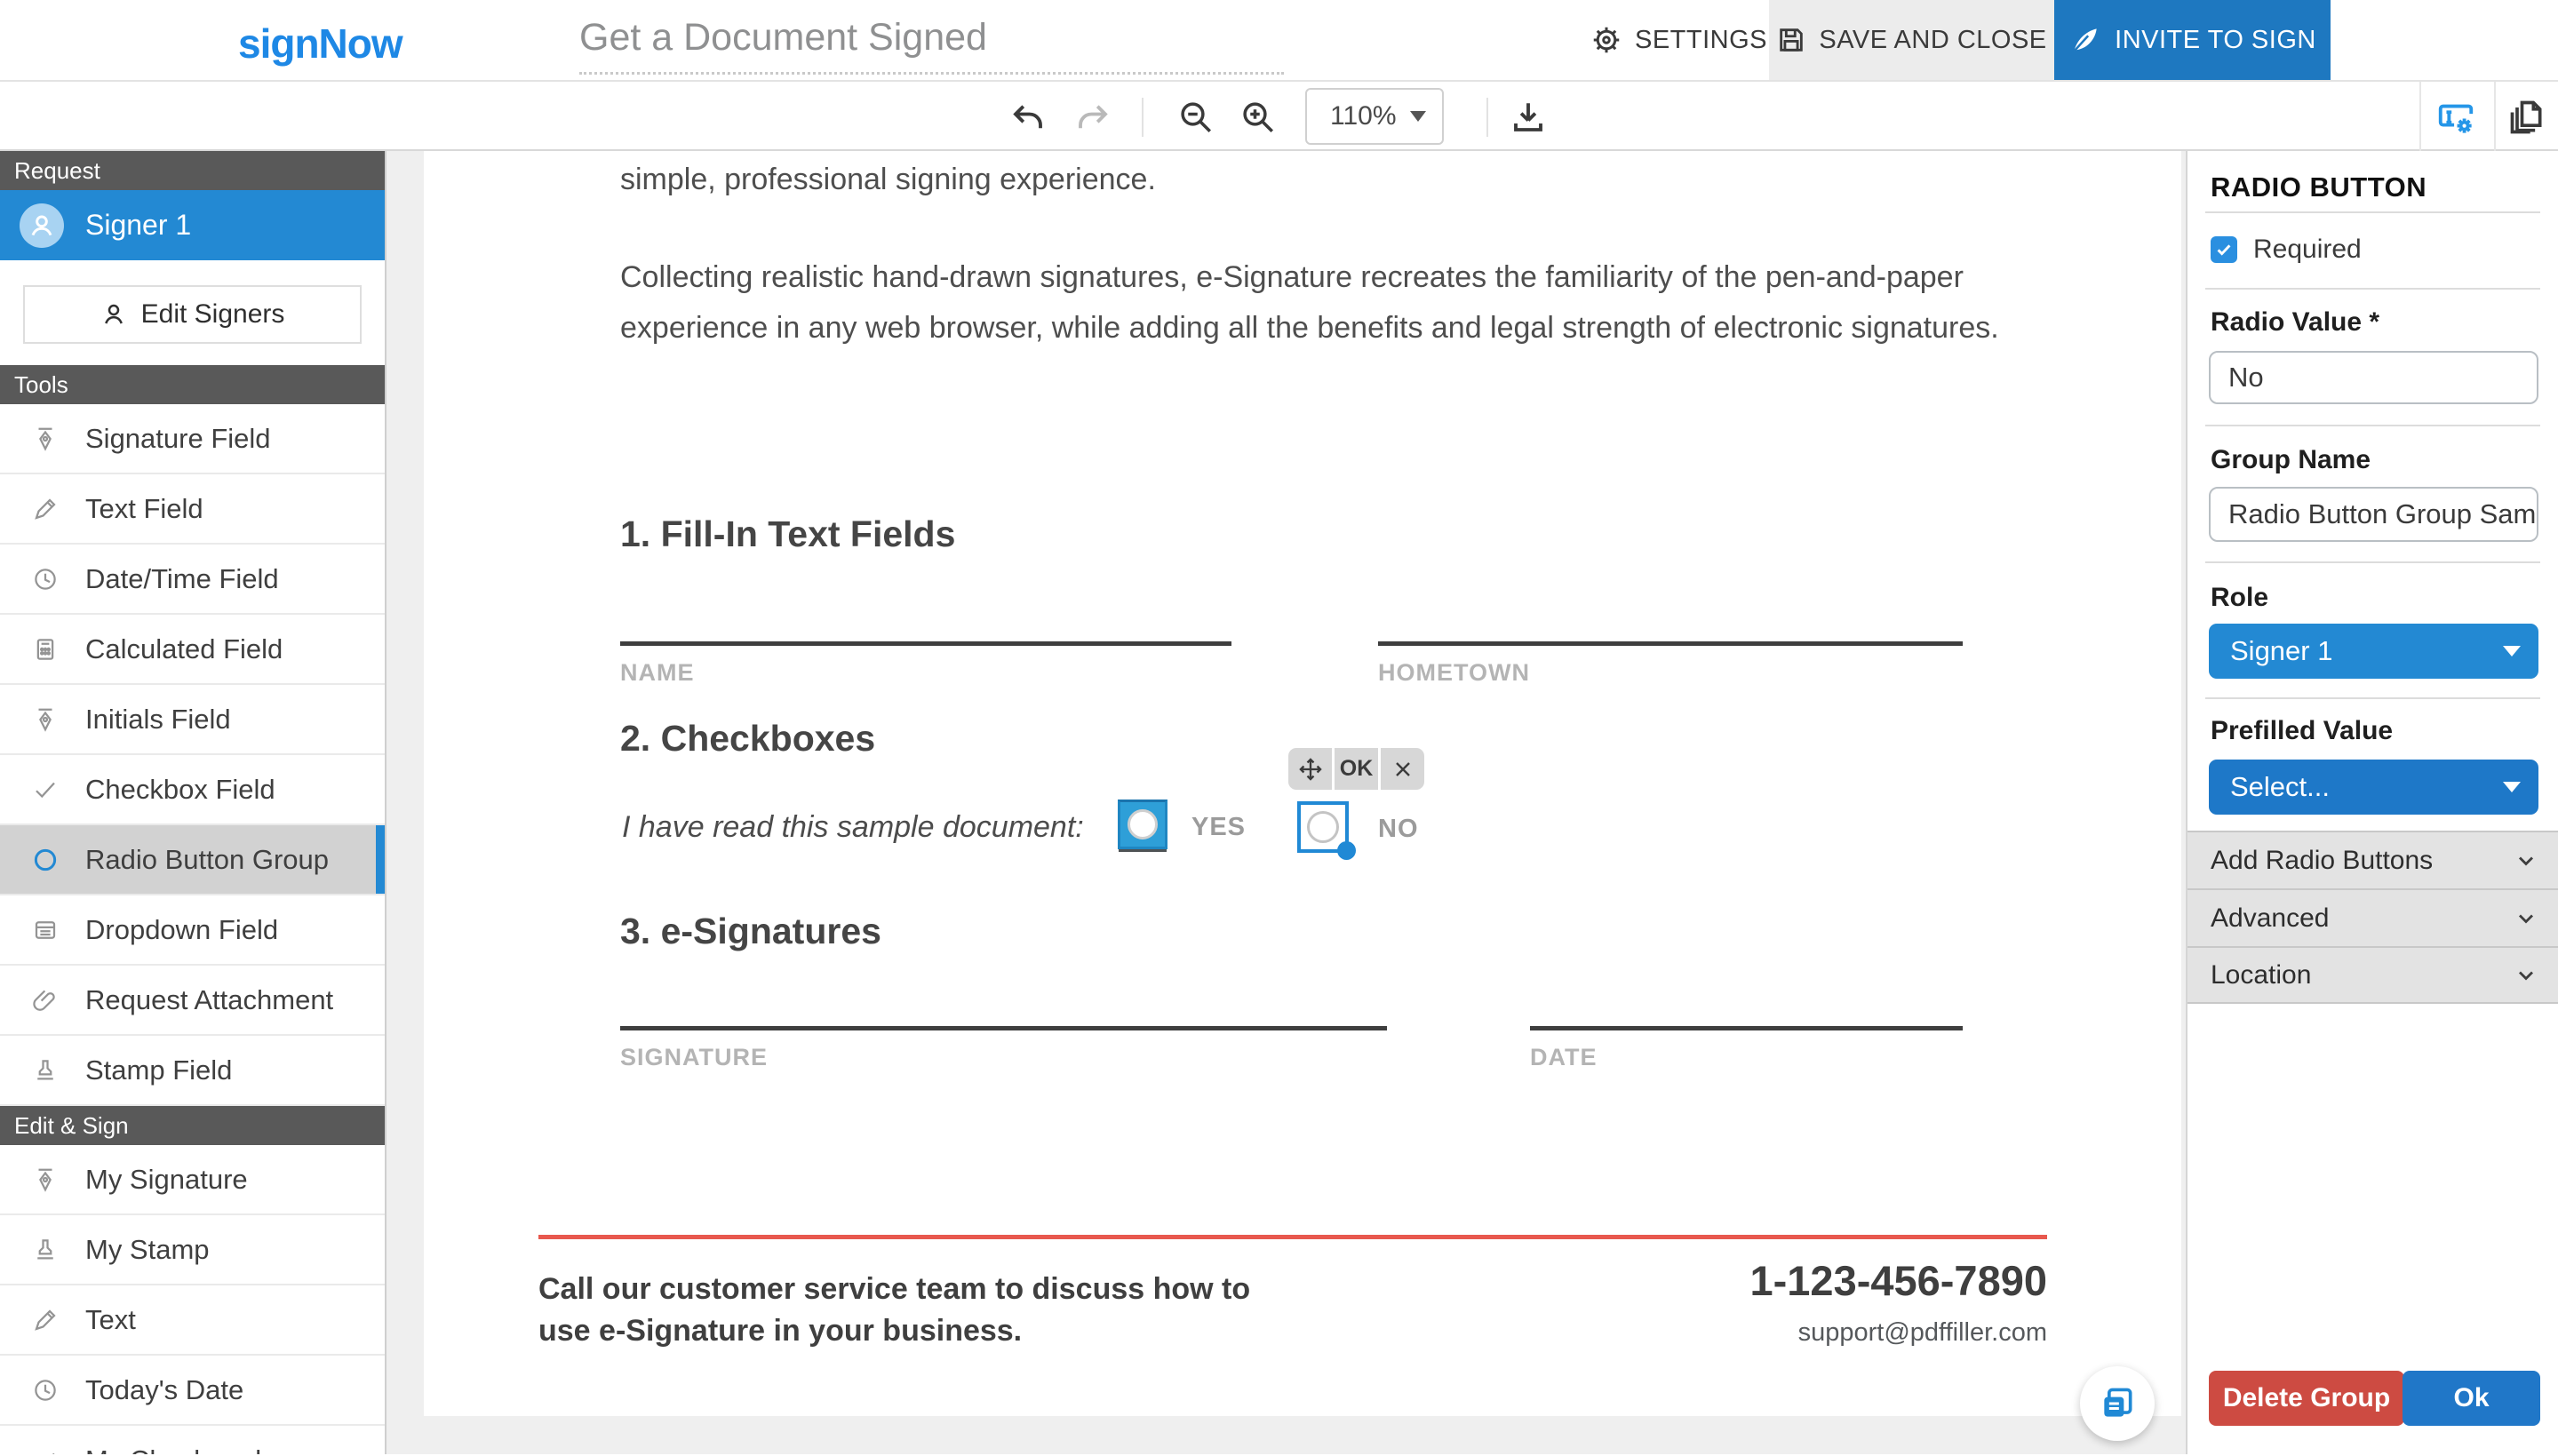 This screenshot has height=1456, width=2558. Describe the element at coordinates (2286, 250) in the screenshot. I see `required-checkbox-row: Required` at that location.